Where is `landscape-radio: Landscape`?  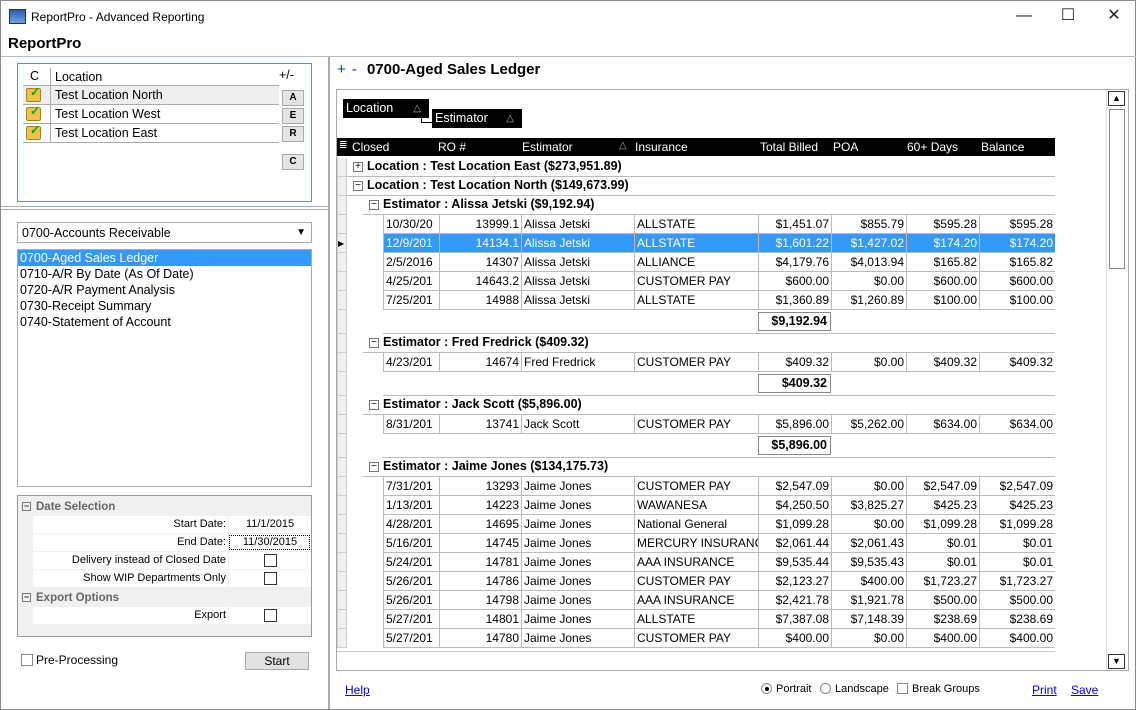 landscape-radio: Landscape is located at coordinates (854, 689).